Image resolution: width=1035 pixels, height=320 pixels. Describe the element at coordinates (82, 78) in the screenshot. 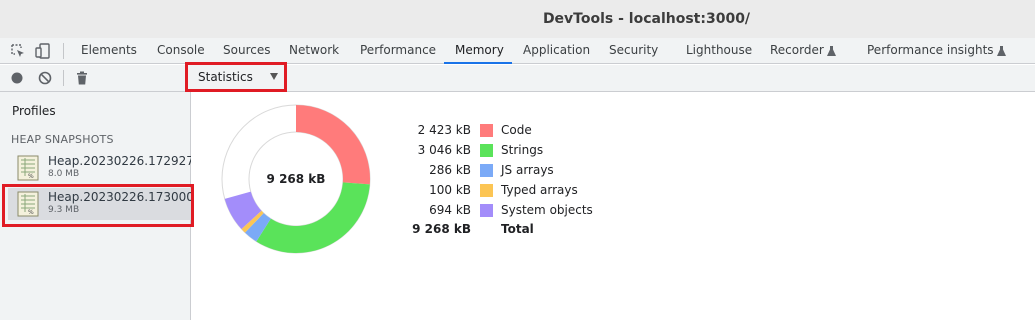

I see `trash-icon` at that location.